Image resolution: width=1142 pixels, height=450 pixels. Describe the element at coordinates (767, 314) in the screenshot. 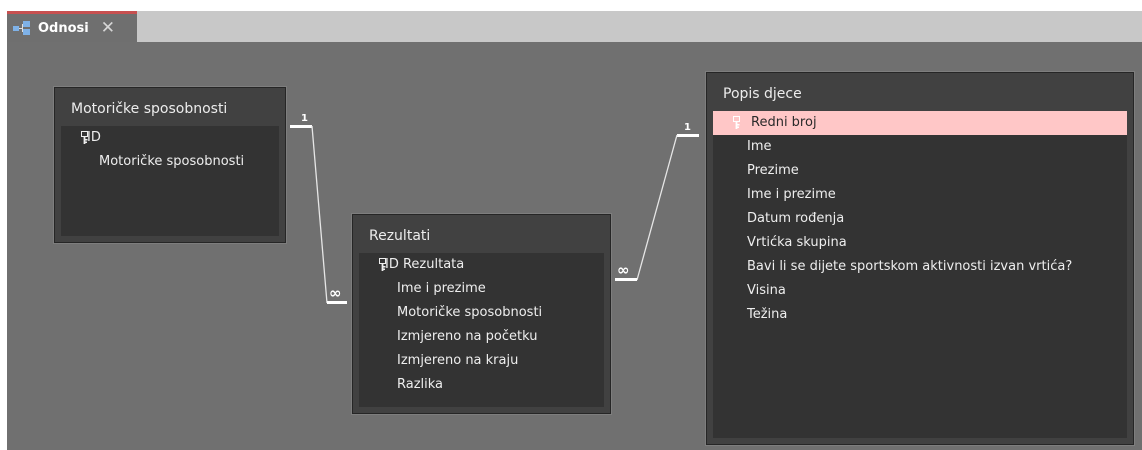

I see `field-label: Težina` at that location.